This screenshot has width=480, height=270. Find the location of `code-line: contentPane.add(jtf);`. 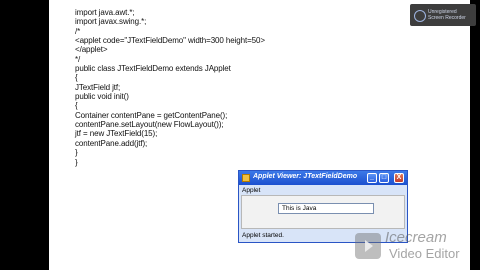

code-line: contentPane.add(jtf); is located at coordinates (111, 143).